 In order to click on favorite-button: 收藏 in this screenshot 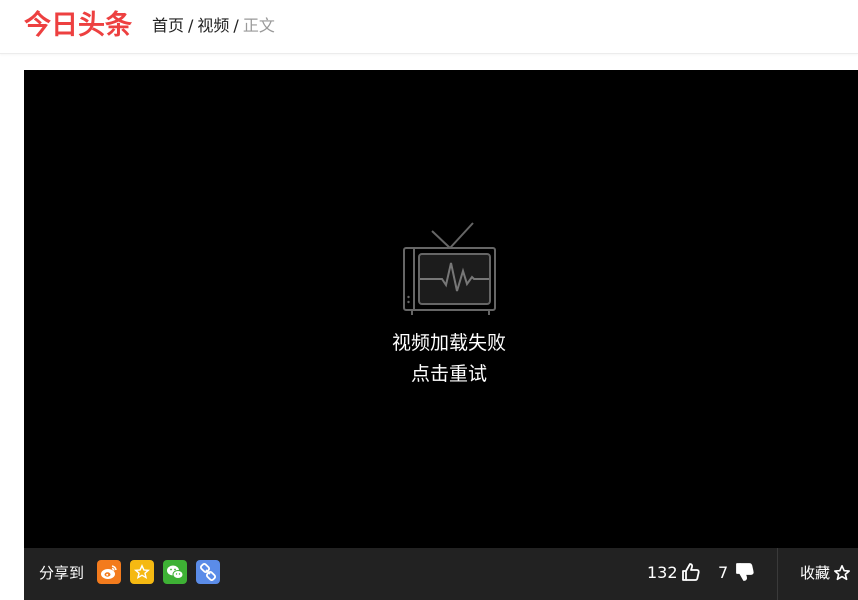, I will do `click(825, 573)`.